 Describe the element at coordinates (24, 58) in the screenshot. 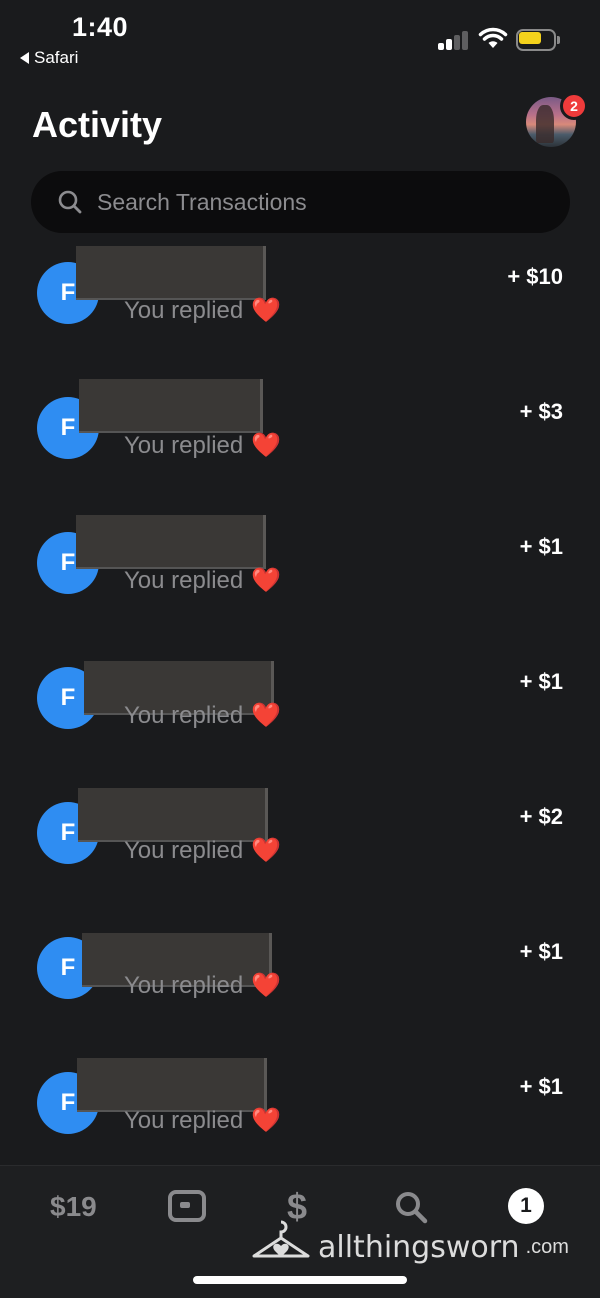

I see `back-arrow-icon` at that location.